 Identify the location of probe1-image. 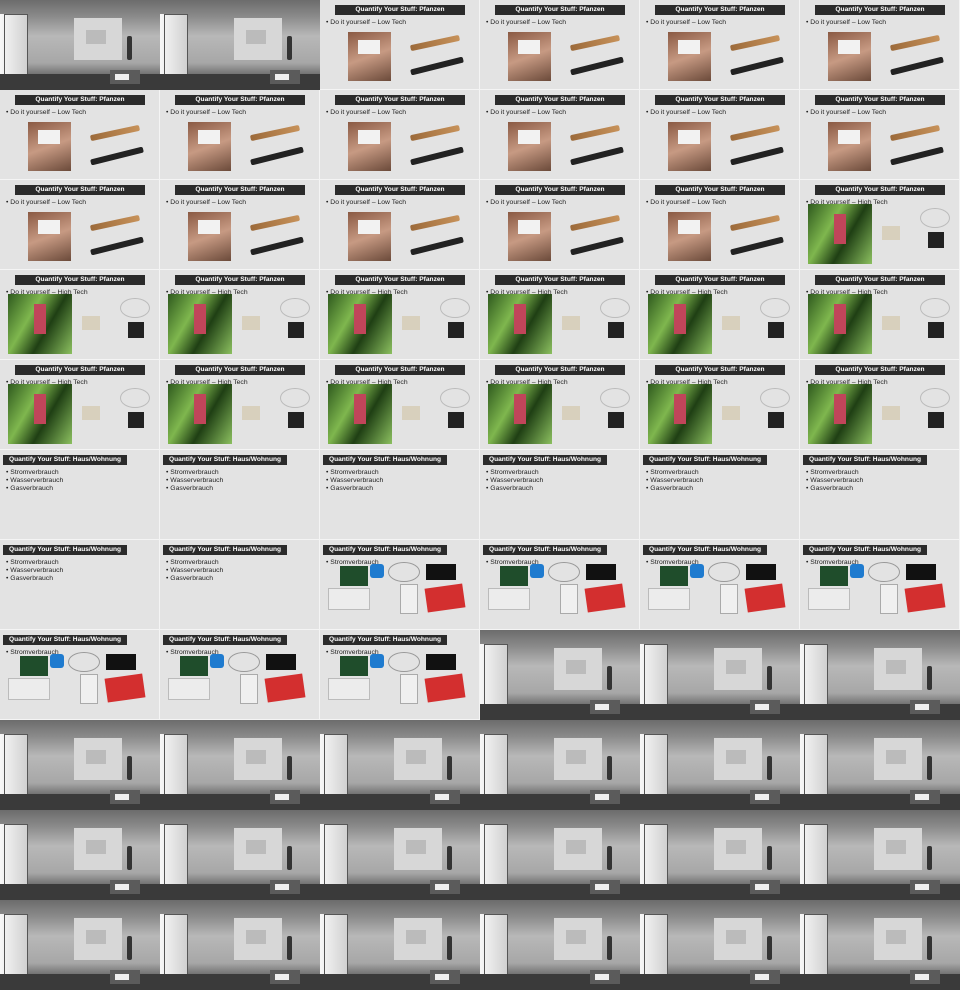
(275, 223).